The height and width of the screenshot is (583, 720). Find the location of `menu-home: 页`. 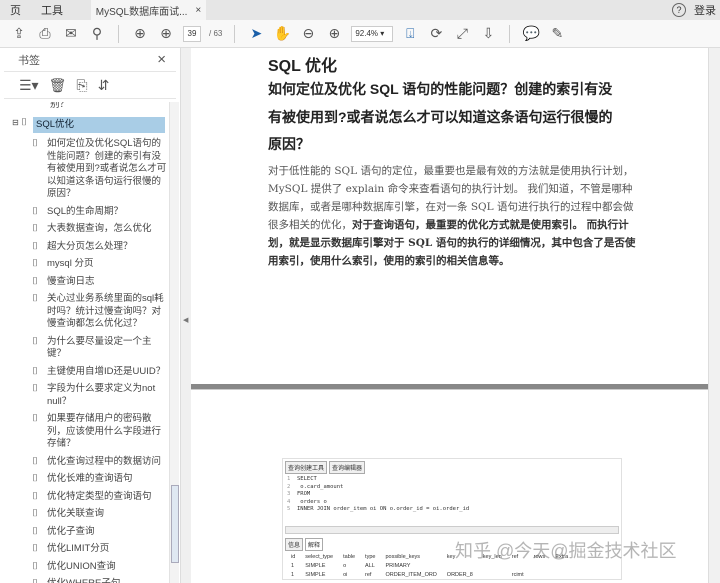

menu-home: 页 is located at coordinates (15, 10).